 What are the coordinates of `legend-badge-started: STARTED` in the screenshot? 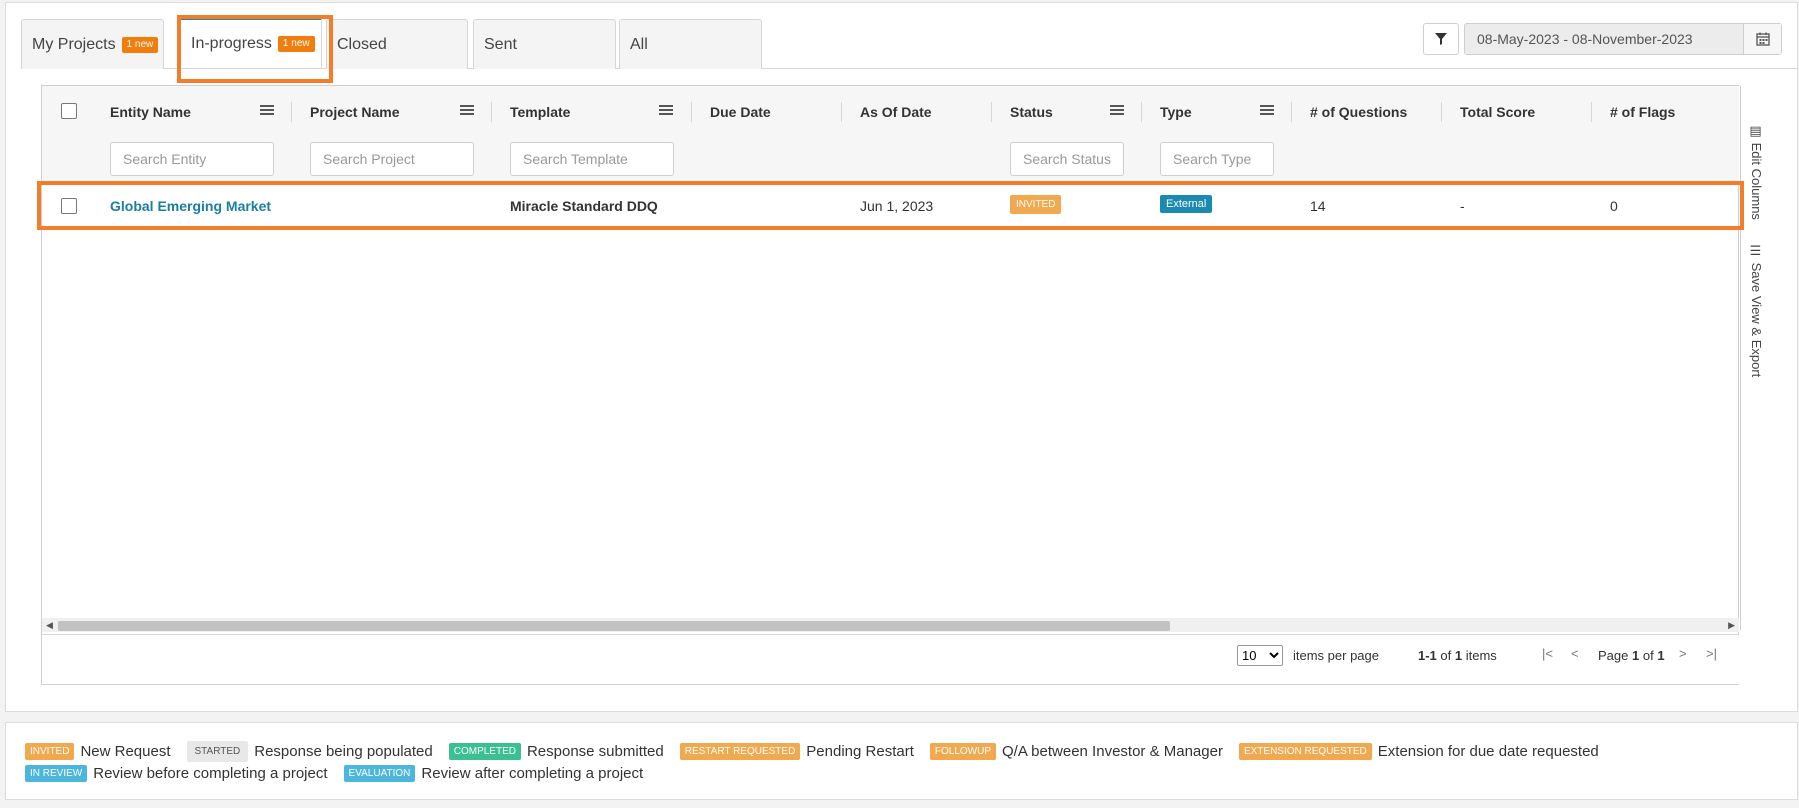 It's located at (217, 751).